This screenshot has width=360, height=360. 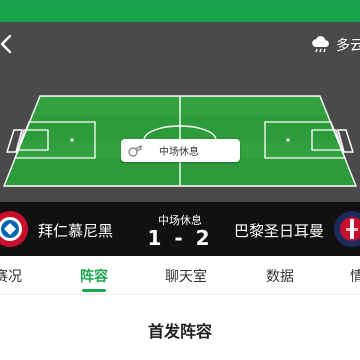 What do you see at coordinates (180, 11) in the screenshot?
I see `status-bar` at bounding box center [180, 11].